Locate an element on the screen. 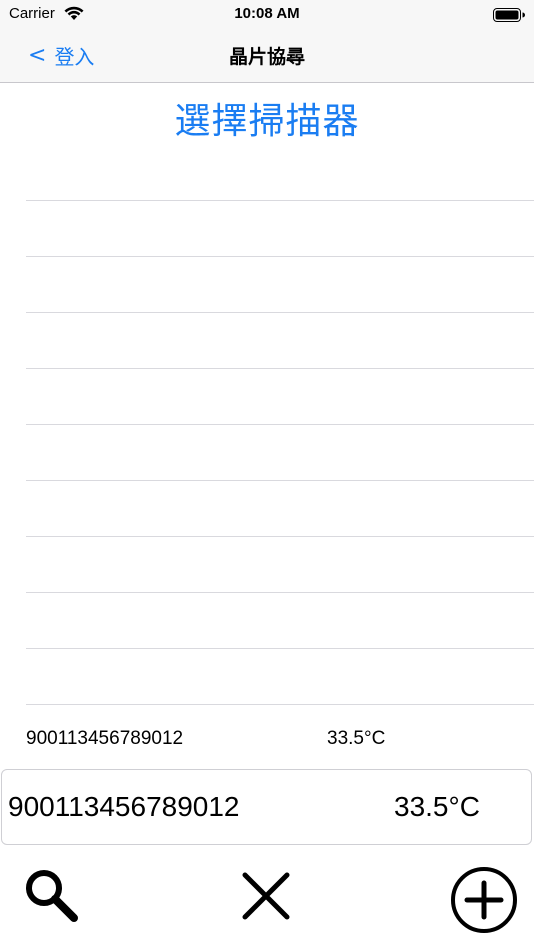 The height and width of the screenshot is (950, 534). add-circle-icon is located at coordinates (484, 903).